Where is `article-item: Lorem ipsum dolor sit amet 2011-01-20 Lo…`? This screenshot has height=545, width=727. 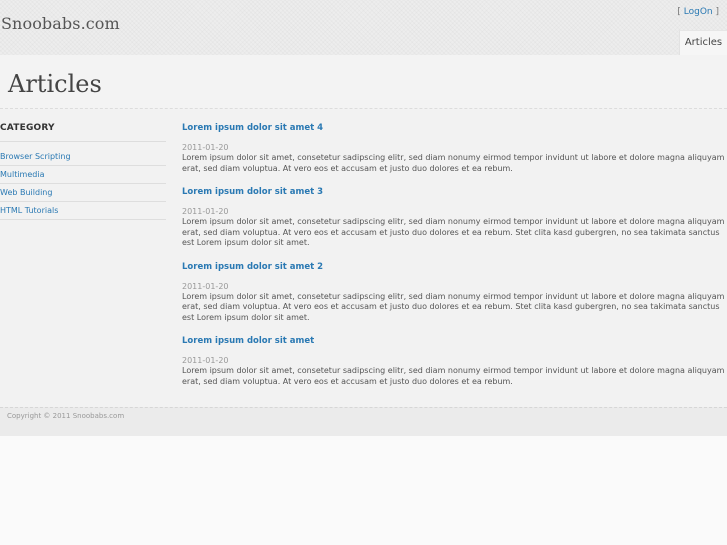 article-item: Lorem ipsum dolor sit amet 2011-01-20 Lo… is located at coordinates (454, 361).